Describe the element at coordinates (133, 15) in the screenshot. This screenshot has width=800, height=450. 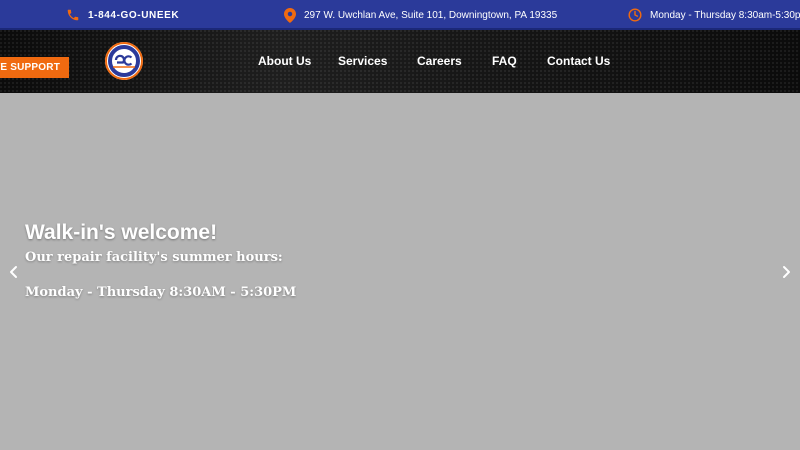
I see `phone-number: 1-844-GO-UNEEK` at that location.